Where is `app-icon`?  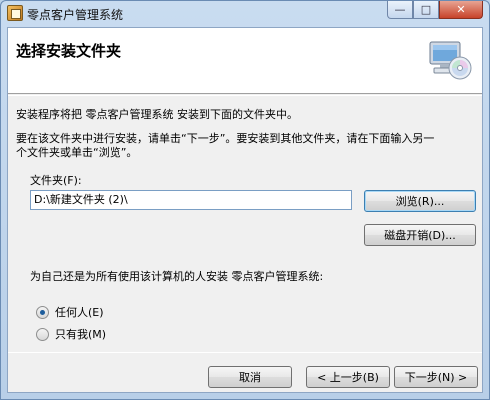
app-icon is located at coordinates (15, 13).